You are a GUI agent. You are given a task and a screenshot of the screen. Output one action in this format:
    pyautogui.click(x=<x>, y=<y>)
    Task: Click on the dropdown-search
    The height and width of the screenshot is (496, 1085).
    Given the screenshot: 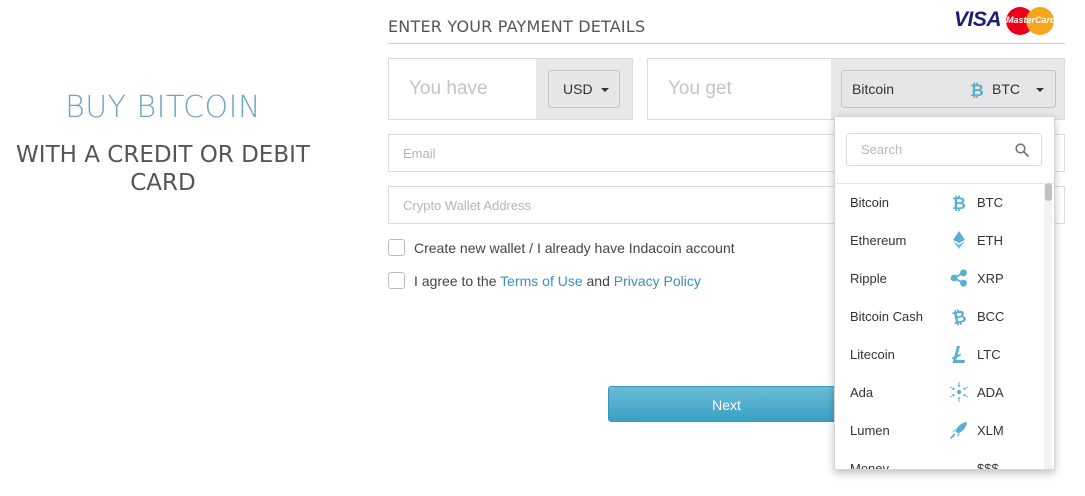 What is the action you would take?
    pyautogui.click(x=944, y=149)
    